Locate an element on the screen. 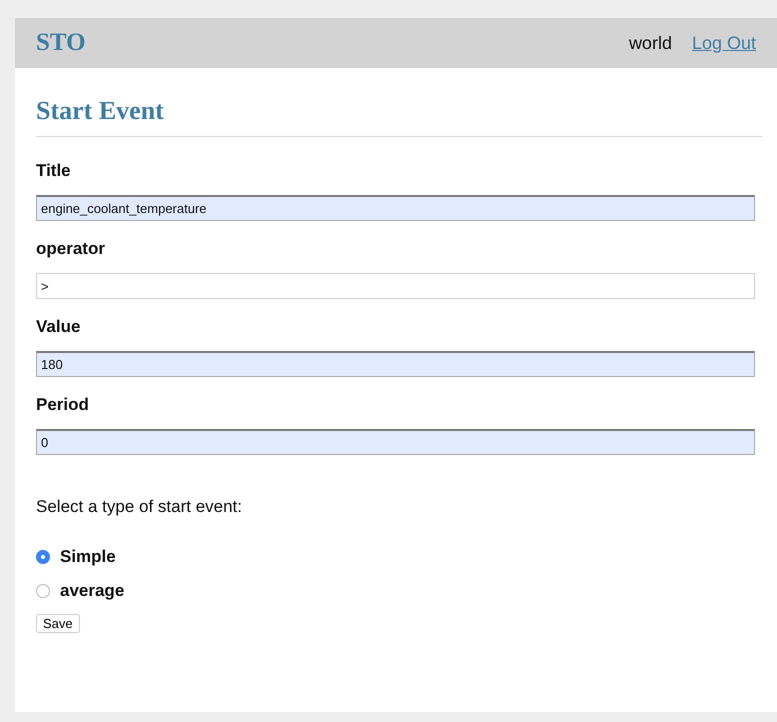 The image size is (777, 722). field-label: Title is located at coordinates (54, 171).